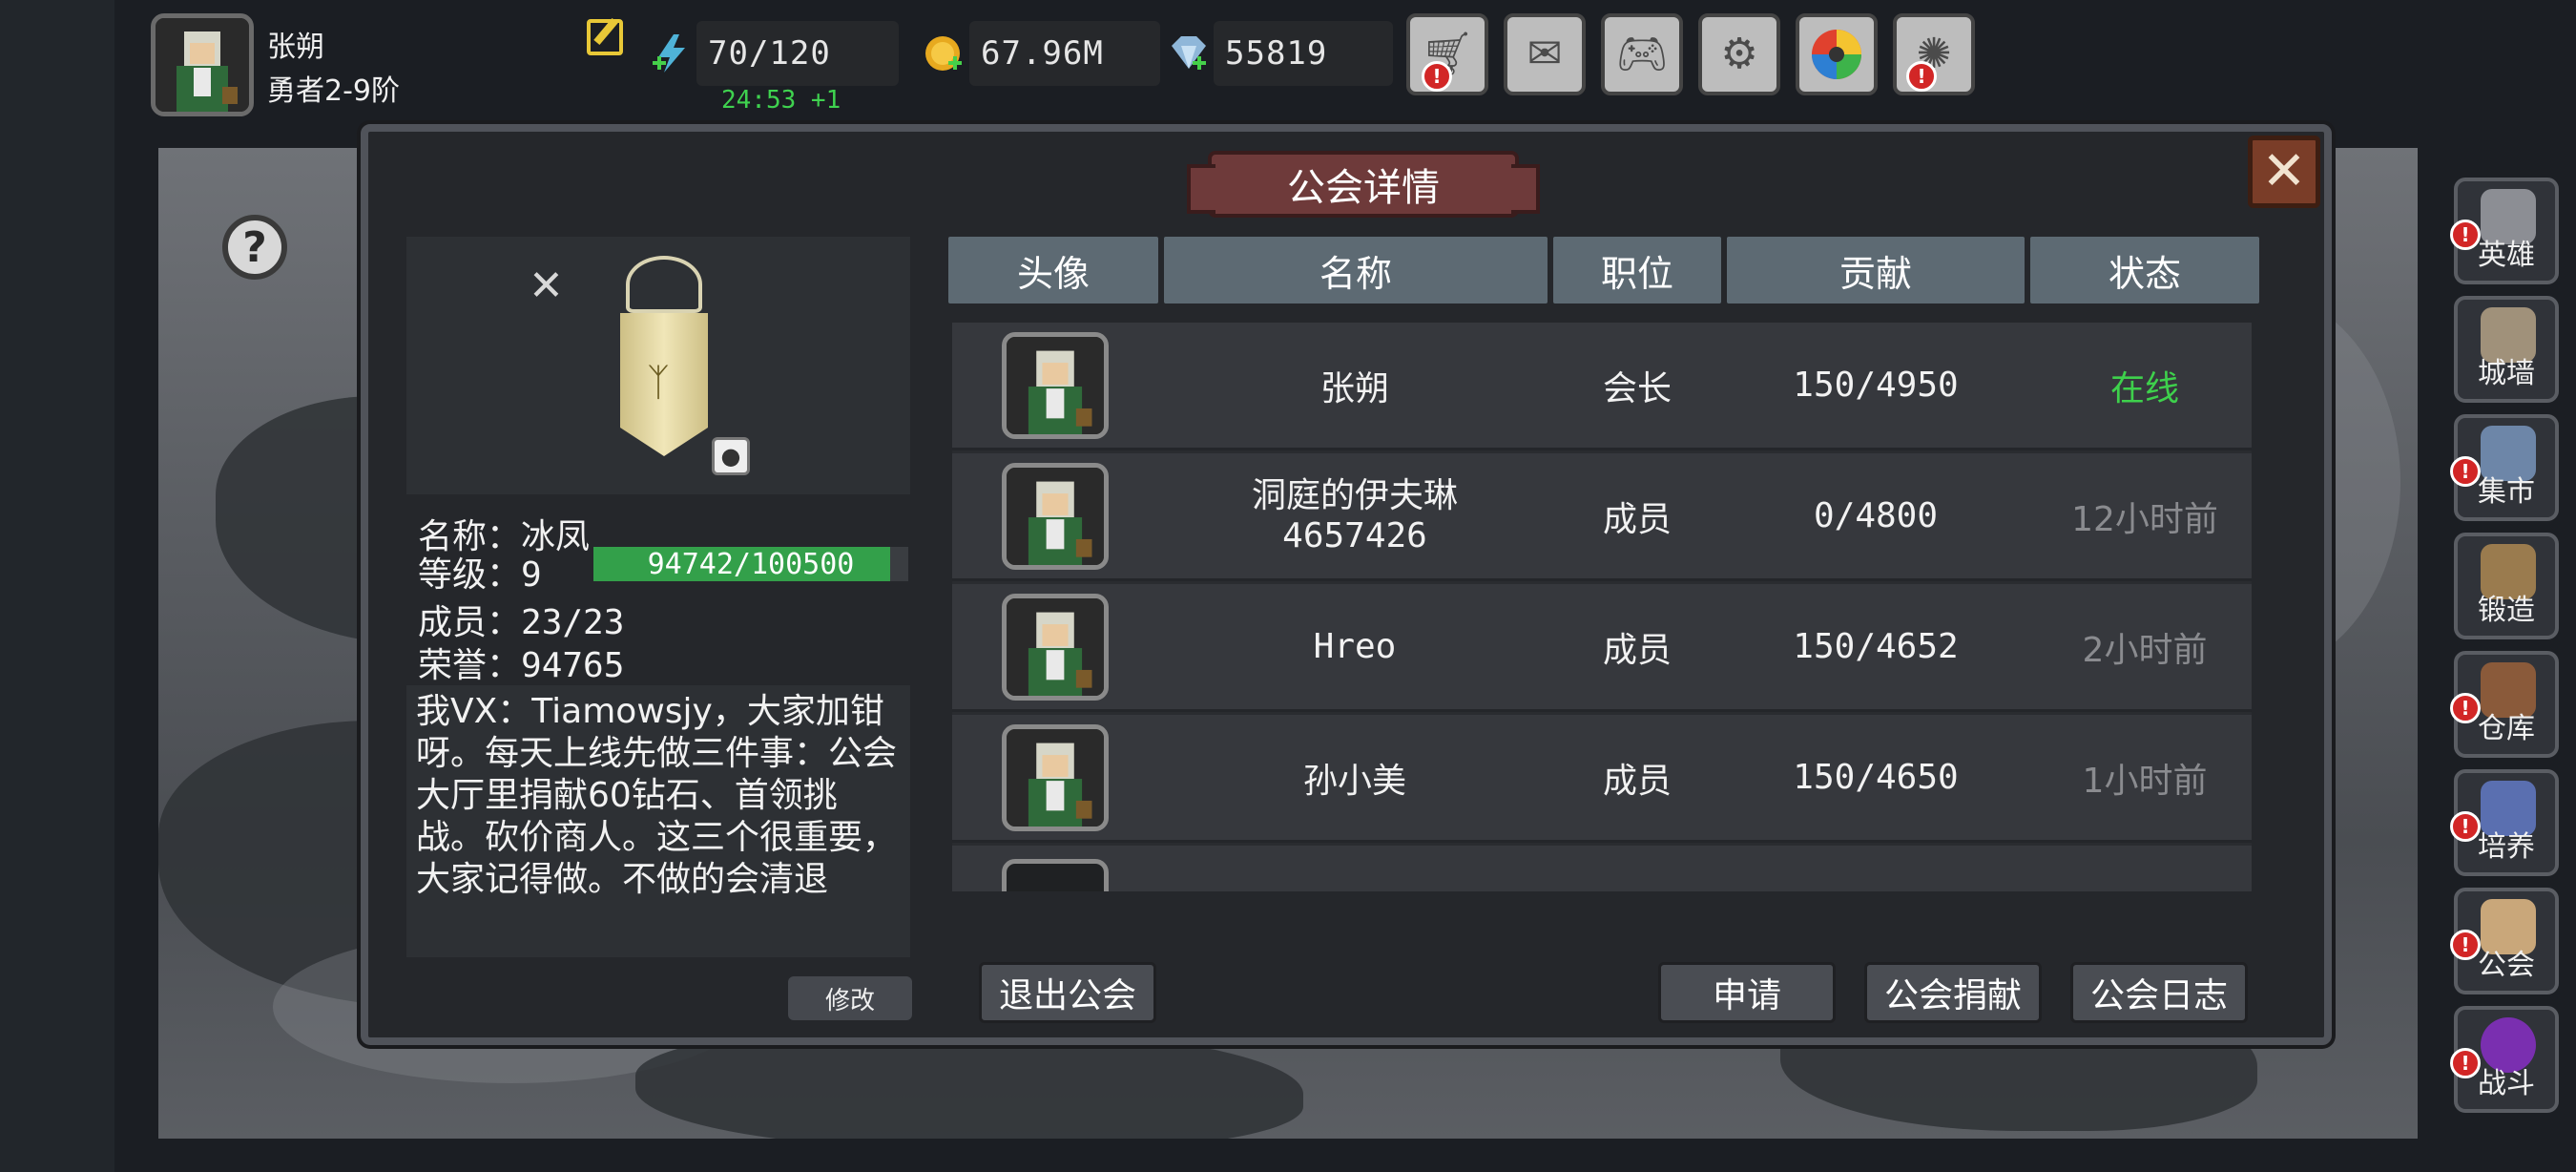  What do you see at coordinates (546, 286) in the screenshot?
I see `remove-emblem-icon: ✕` at bounding box center [546, 286].